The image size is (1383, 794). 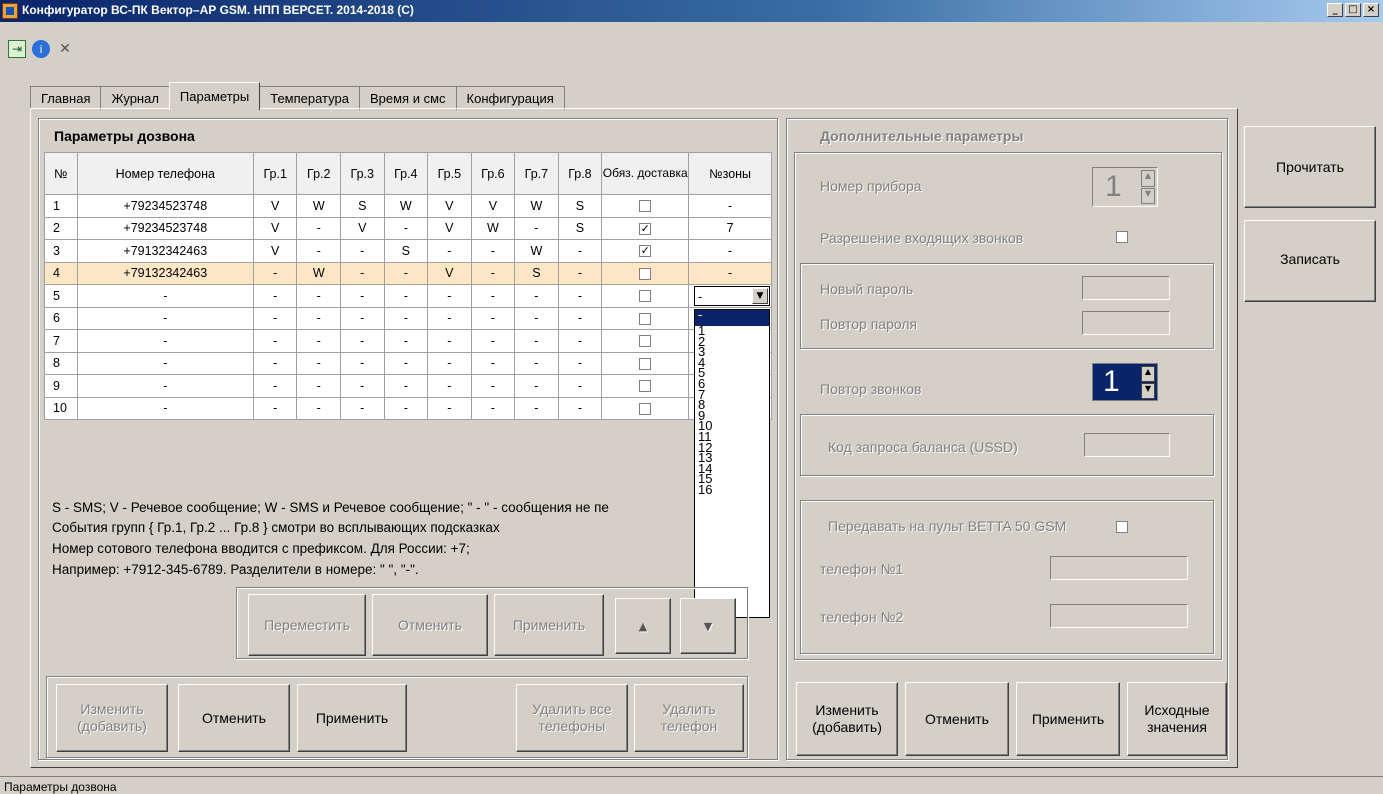 I want to click on zone-option: 16, so click(x=732, y=489).